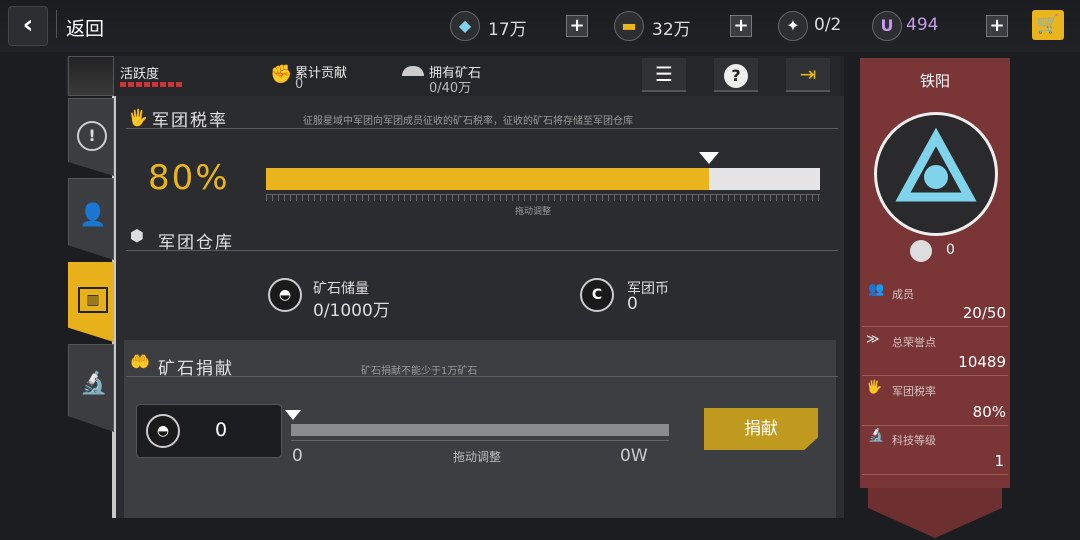 This screenshot has height=540, width=1080. I want to click on back-label: 返回, so click(85, 27).